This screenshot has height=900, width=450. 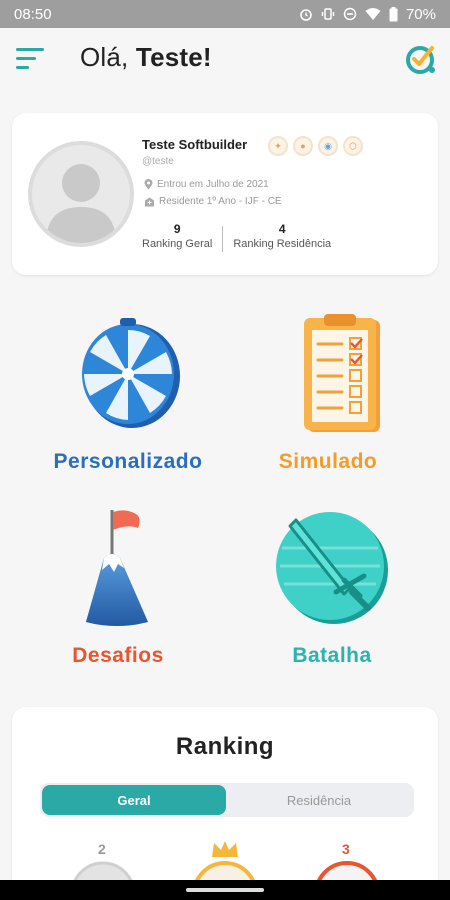 I want to click on ranking-tabs: Geral Residência, so click(x=227, y=800).